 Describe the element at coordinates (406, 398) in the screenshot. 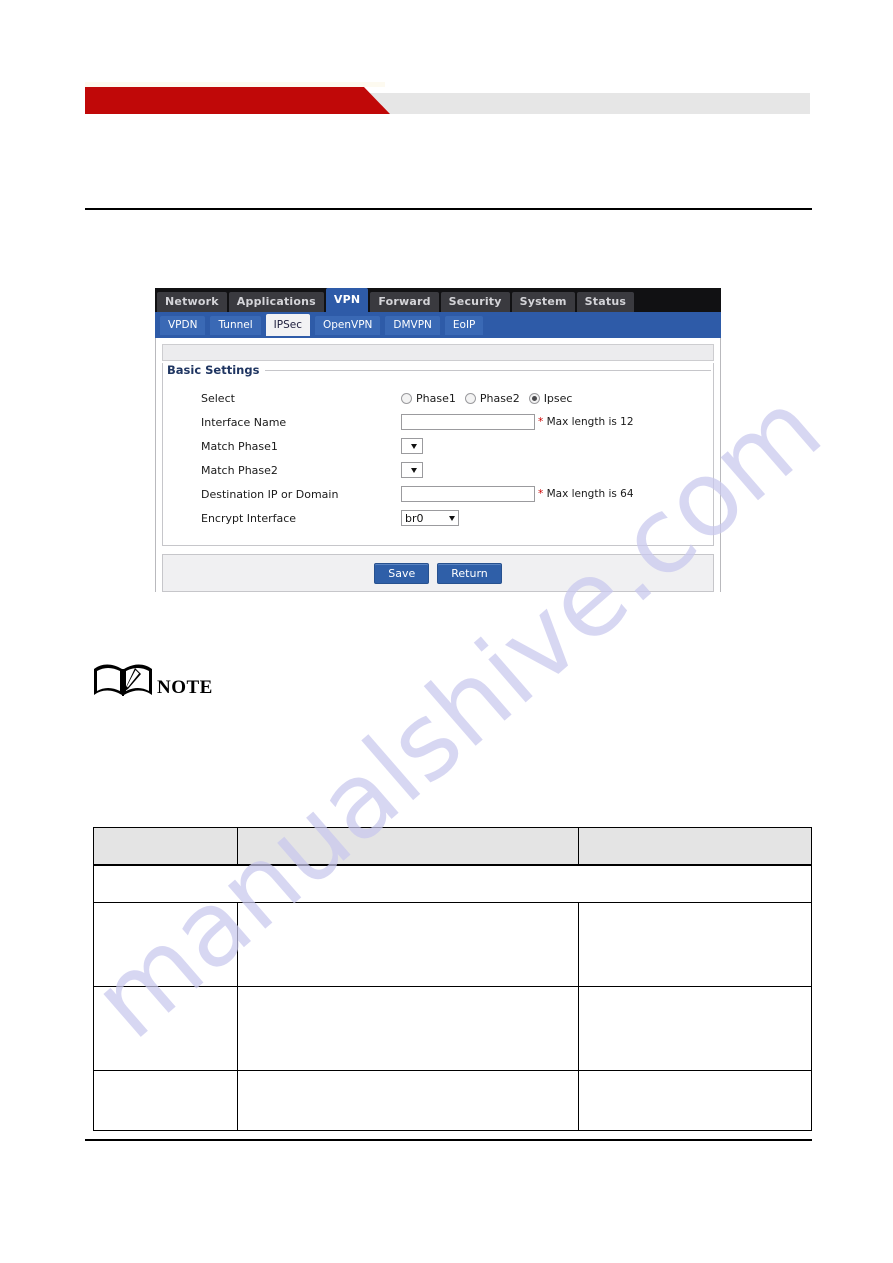

I see `radio-icon-phase1` at that location.